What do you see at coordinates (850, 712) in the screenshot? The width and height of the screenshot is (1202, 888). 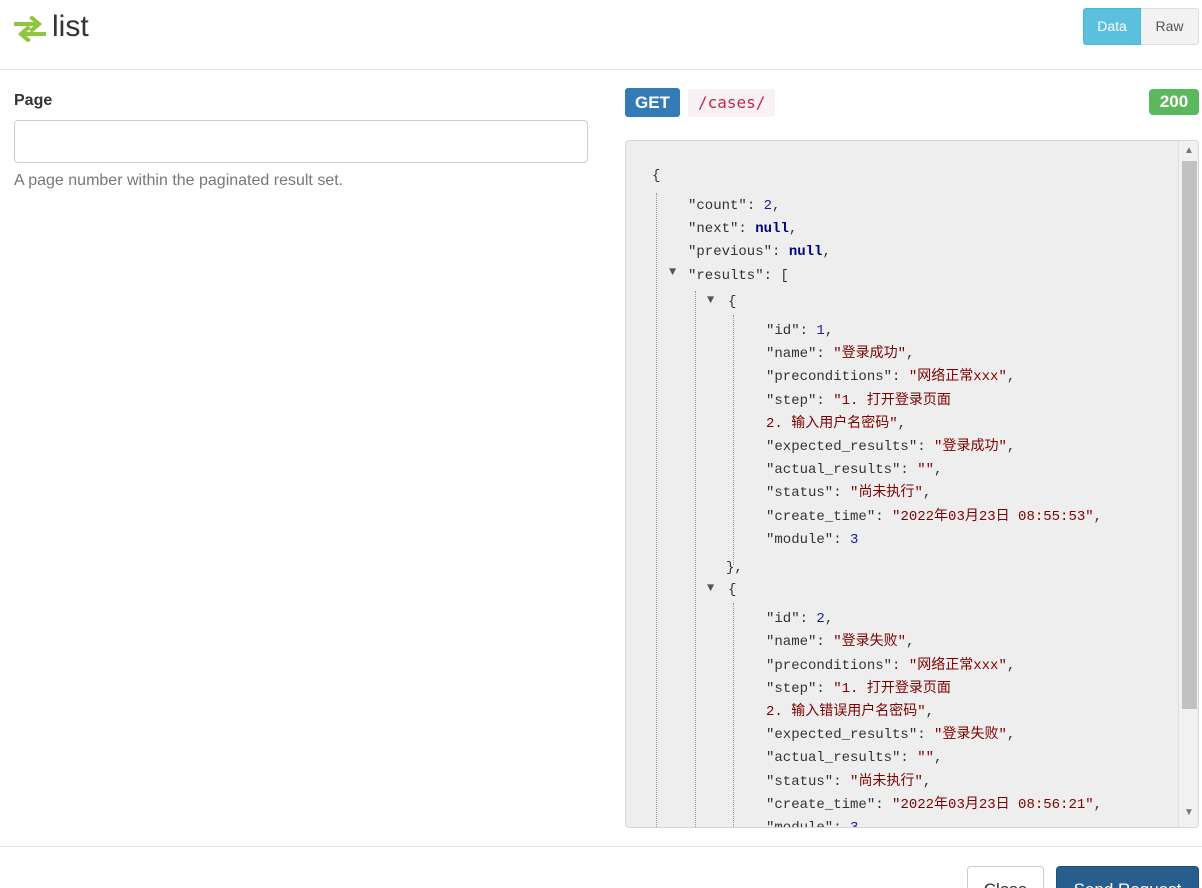 I see `json-step-line-cont: 2. 输入错误用户名密码",` at bounding box center [850, 712].